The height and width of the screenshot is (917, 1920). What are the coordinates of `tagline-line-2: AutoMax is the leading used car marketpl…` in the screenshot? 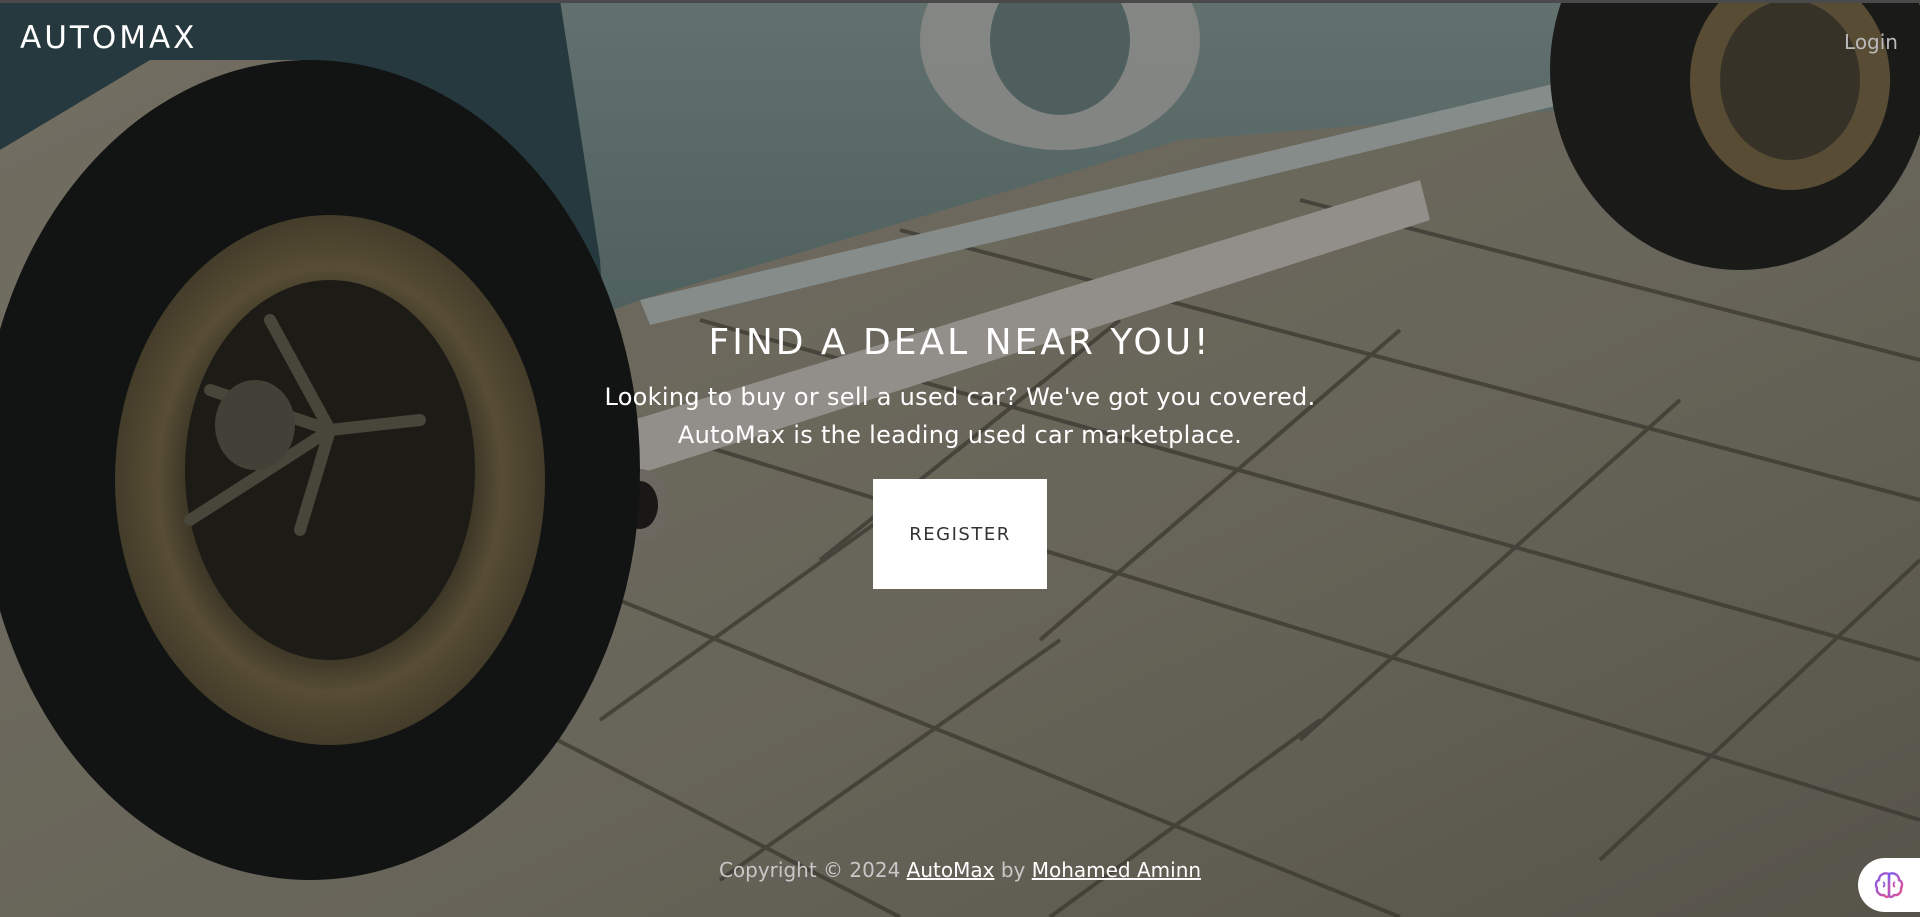 It's located at (960, 435).